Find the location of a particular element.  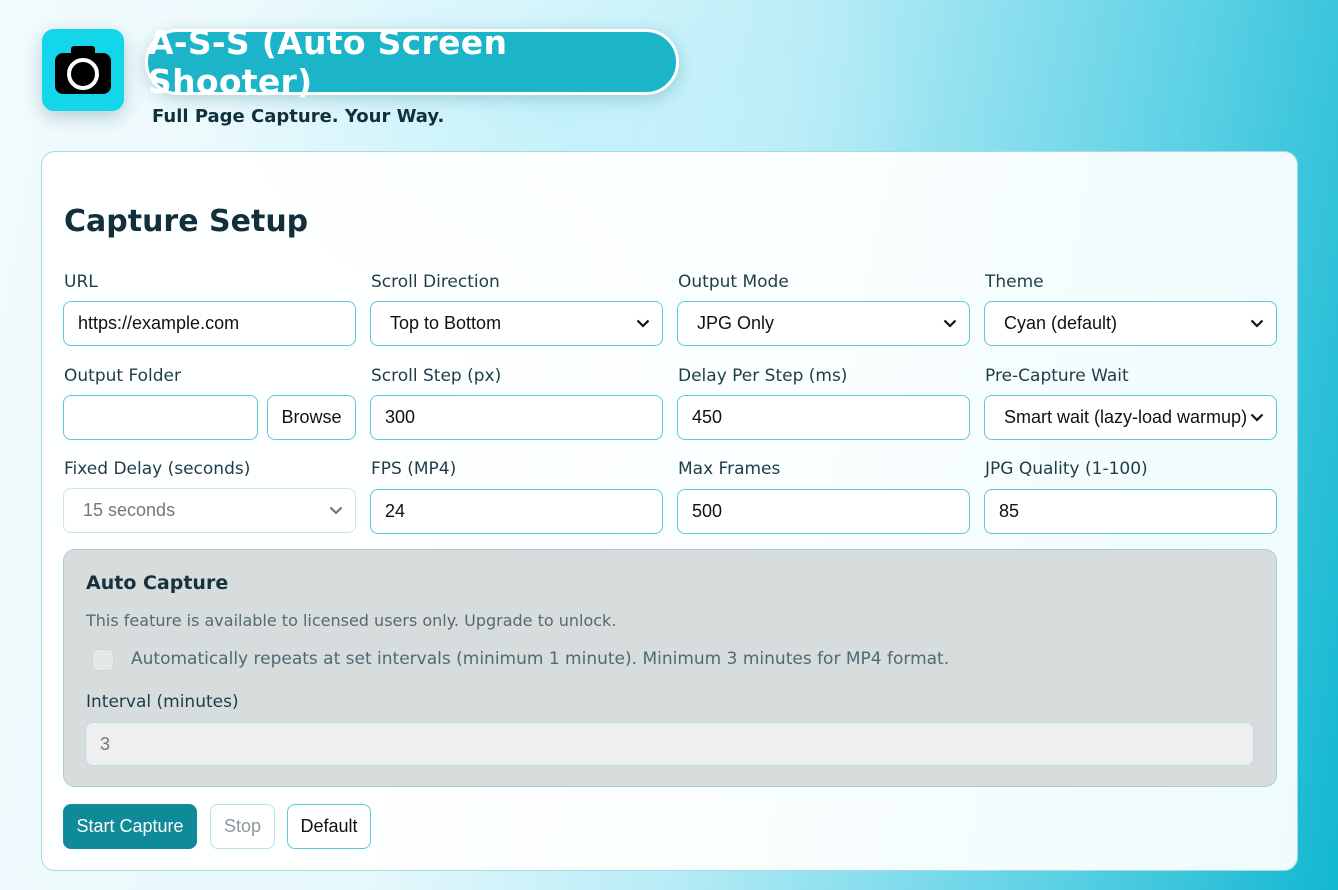

stop-button: Stop is located at coordinates (242, 826).